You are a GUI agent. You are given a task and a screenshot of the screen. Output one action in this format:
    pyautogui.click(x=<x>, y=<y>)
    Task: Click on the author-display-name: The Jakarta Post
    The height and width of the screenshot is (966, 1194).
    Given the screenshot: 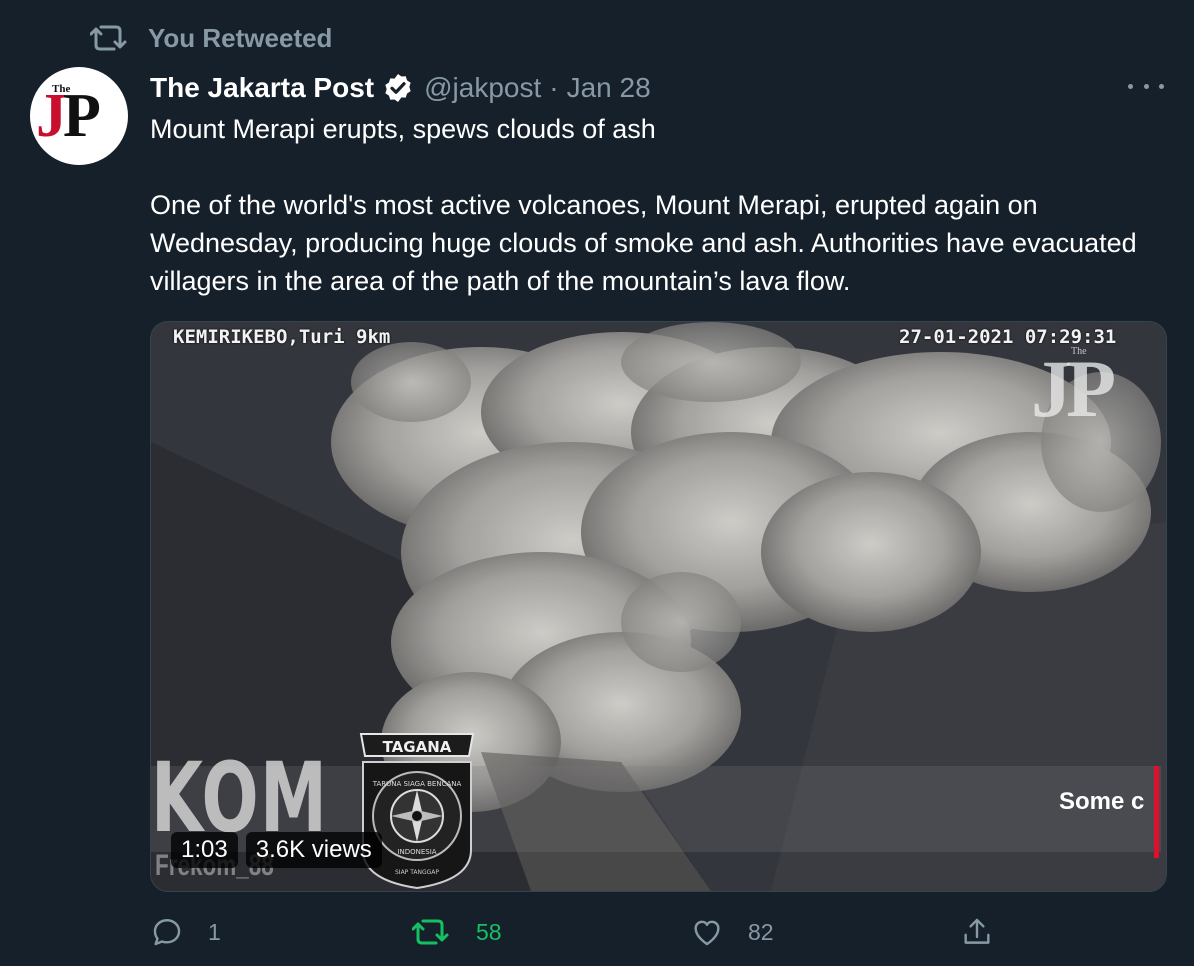 What is the action you would take?
    pyautogui.click(x=262, y=88)
    